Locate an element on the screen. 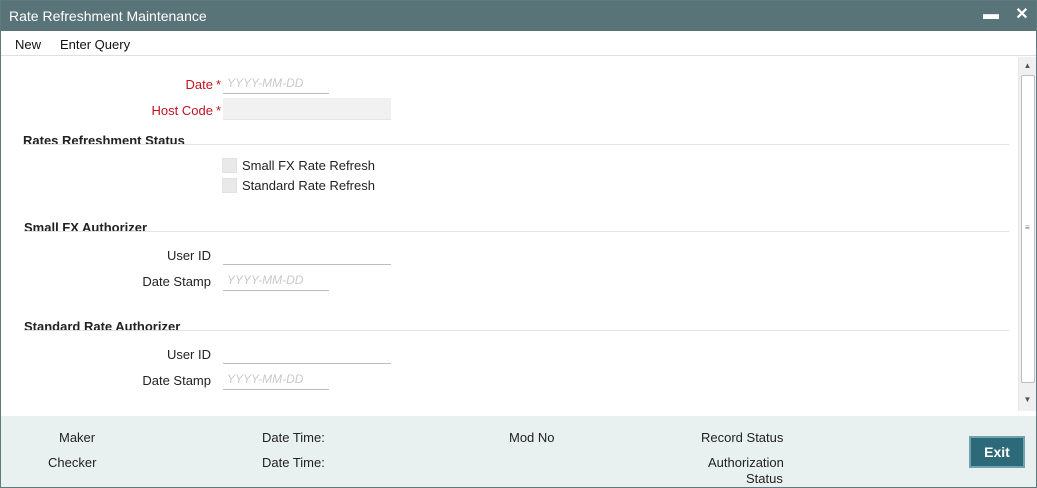 The width and height of the screenshot is (1037, 488). host-code-label-text: Host Code is located at coordinates (182, 110).